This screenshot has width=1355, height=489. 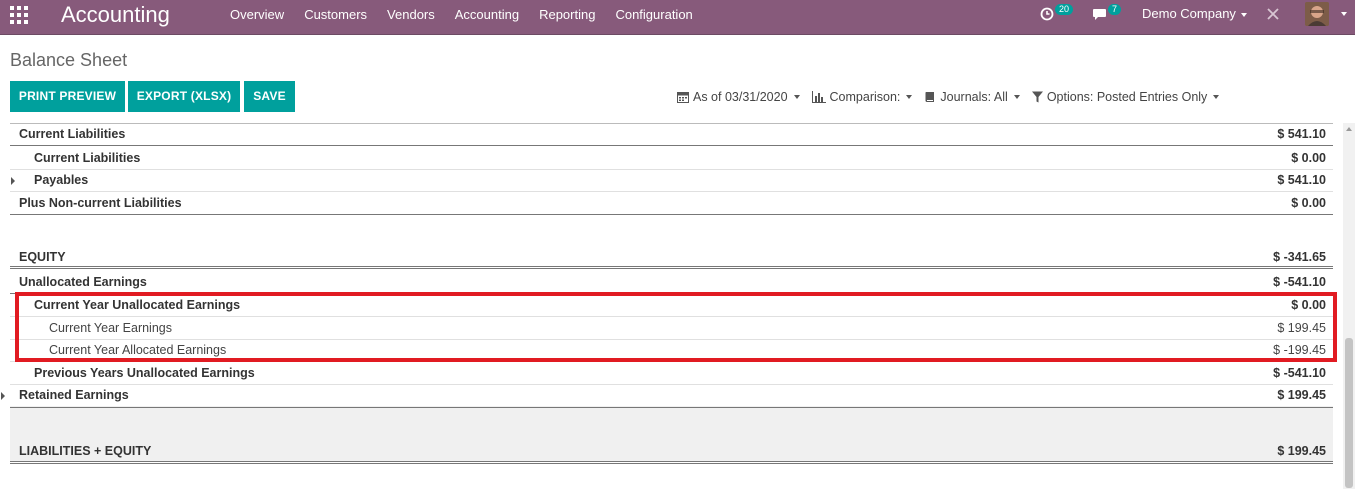 I want to click on row-label: Current Year Allocated Earnings, so click(x=138, y=350).